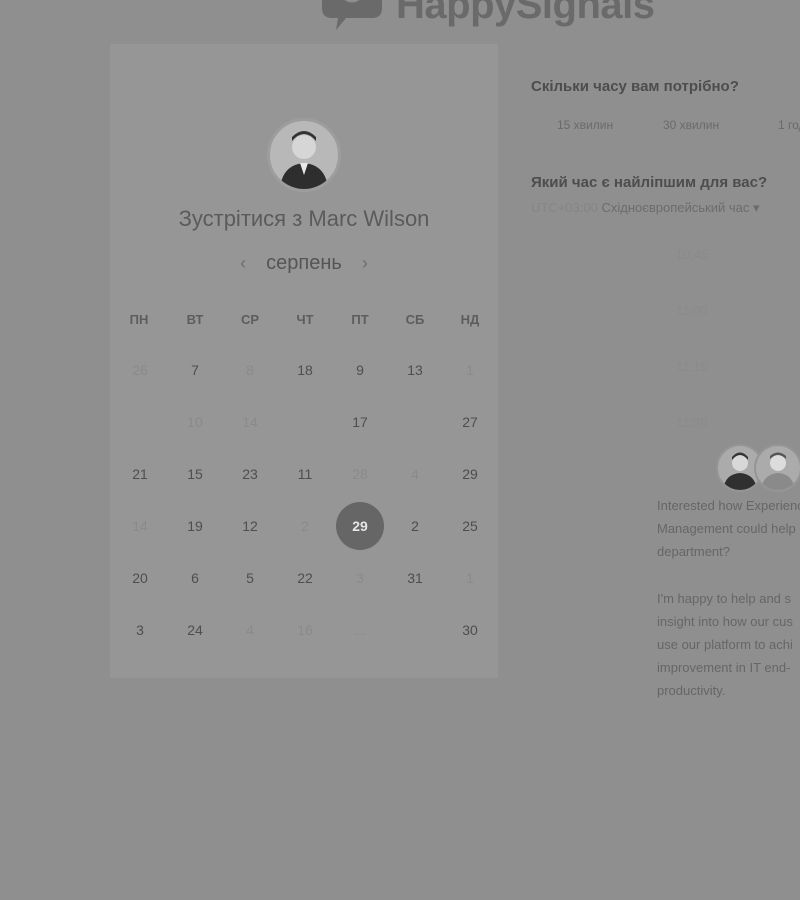 The width and height of the screenshot is (800, 900). What do you see at coordinates (360, 319) in the screenshot?
I see `weekday-label: ПТ` at bounding box center [360, 319].